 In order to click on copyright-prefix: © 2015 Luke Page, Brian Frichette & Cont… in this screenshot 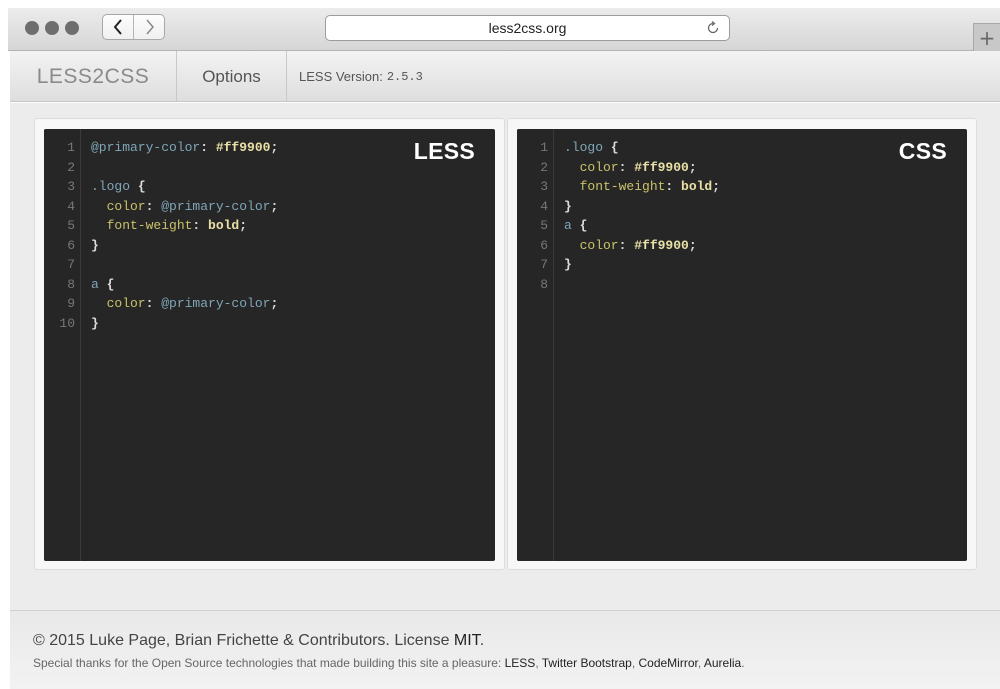, I will do `click(243, 640)`.